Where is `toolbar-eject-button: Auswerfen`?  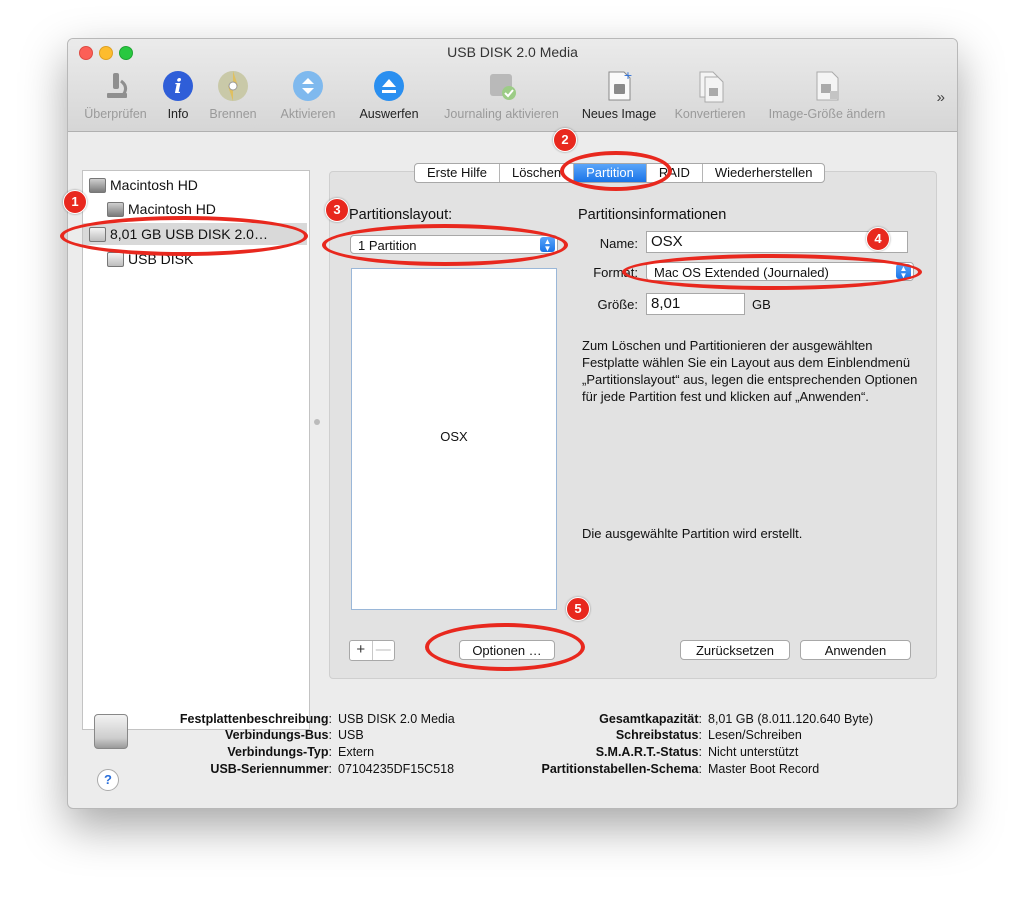 toolbar-eject-button: Auswerfen is located at coordinates (389, 95).